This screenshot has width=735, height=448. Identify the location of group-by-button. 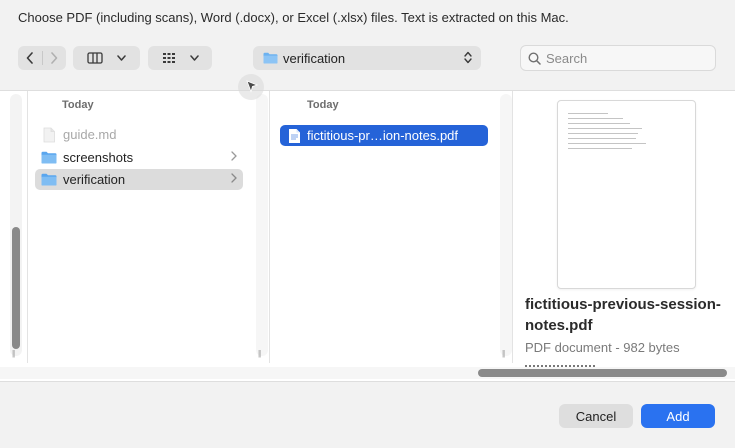
(180, 58).